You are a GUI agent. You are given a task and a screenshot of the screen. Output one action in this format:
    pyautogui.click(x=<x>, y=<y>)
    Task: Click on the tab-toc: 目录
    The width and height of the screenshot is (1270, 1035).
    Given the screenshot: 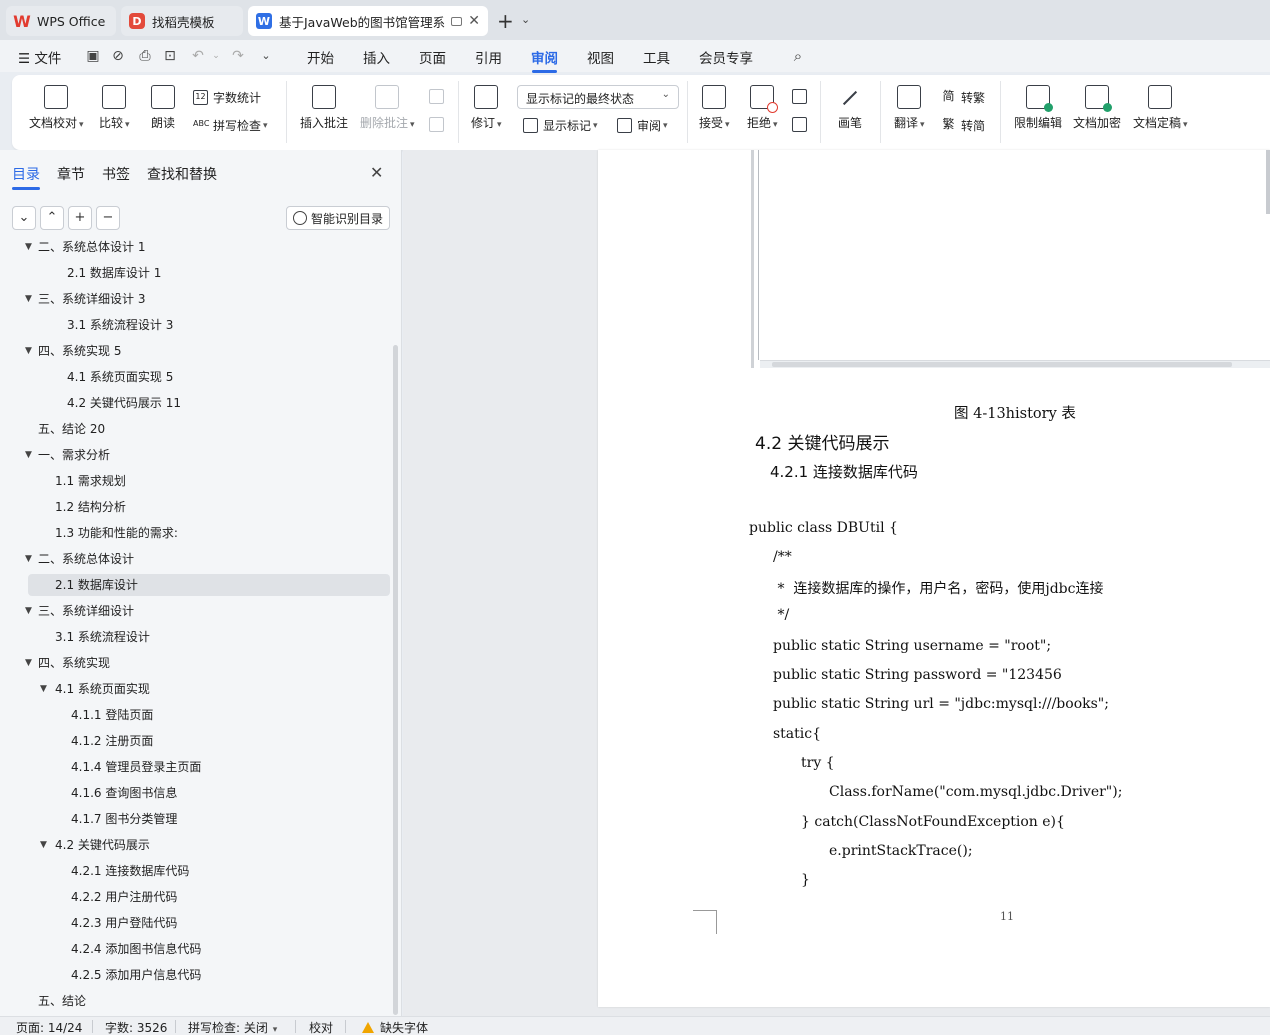 What is the action you would take?
    pyautogui.click(x=26, y=177)
    